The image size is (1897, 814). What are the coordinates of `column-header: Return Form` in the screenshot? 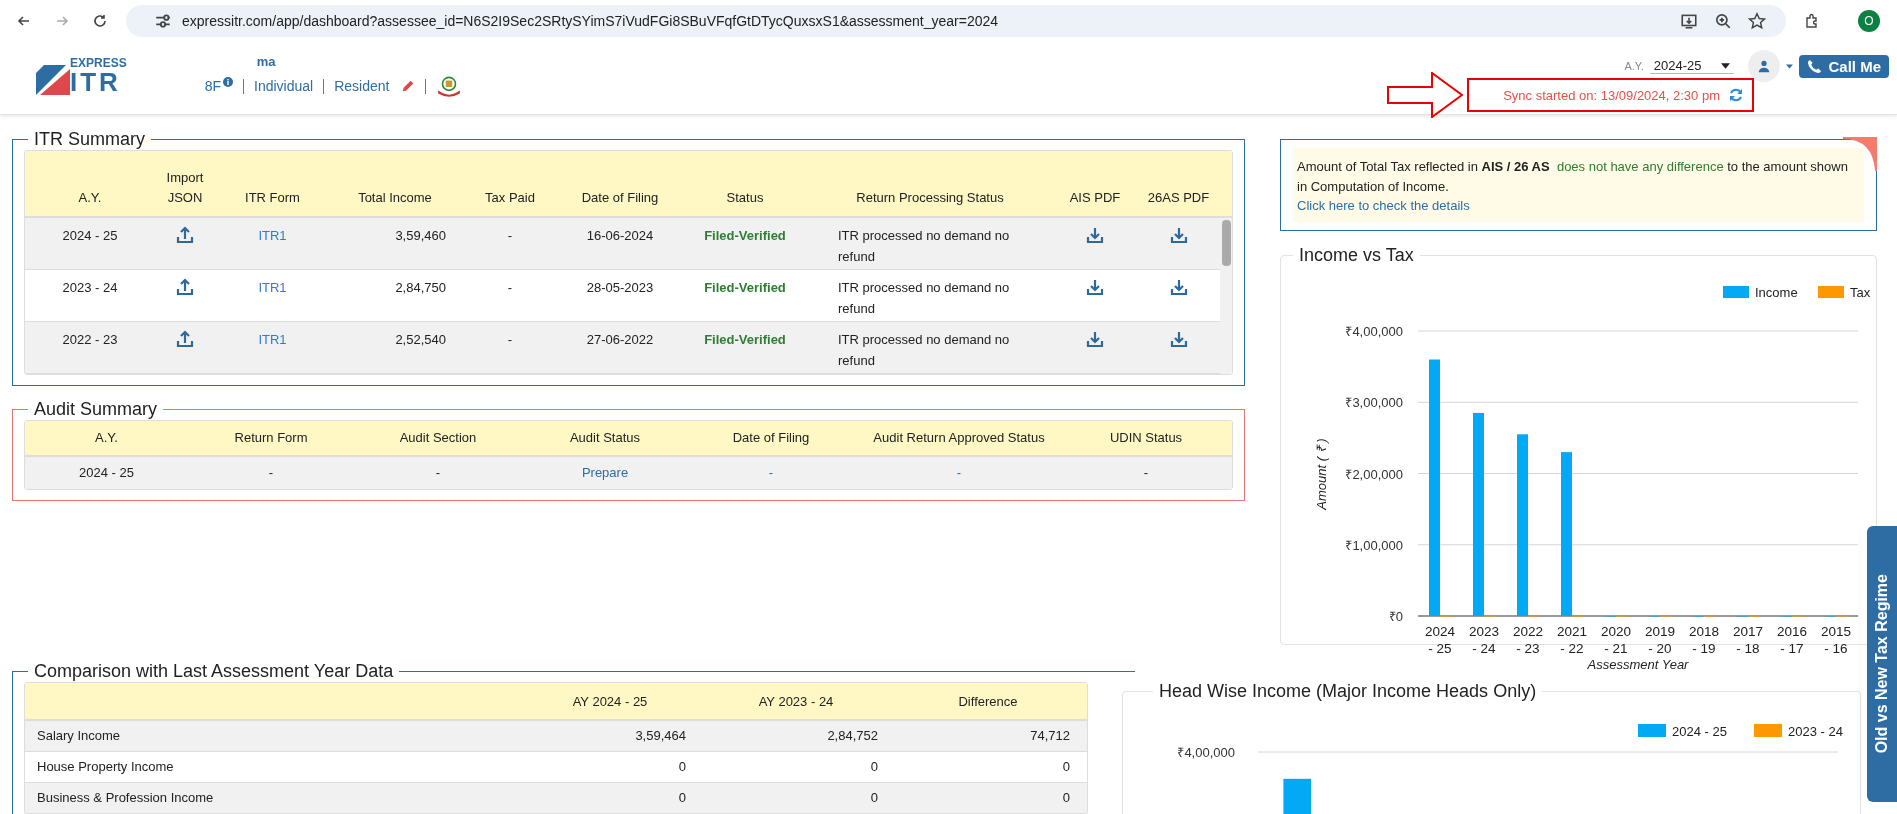 It's located at (271, 438).